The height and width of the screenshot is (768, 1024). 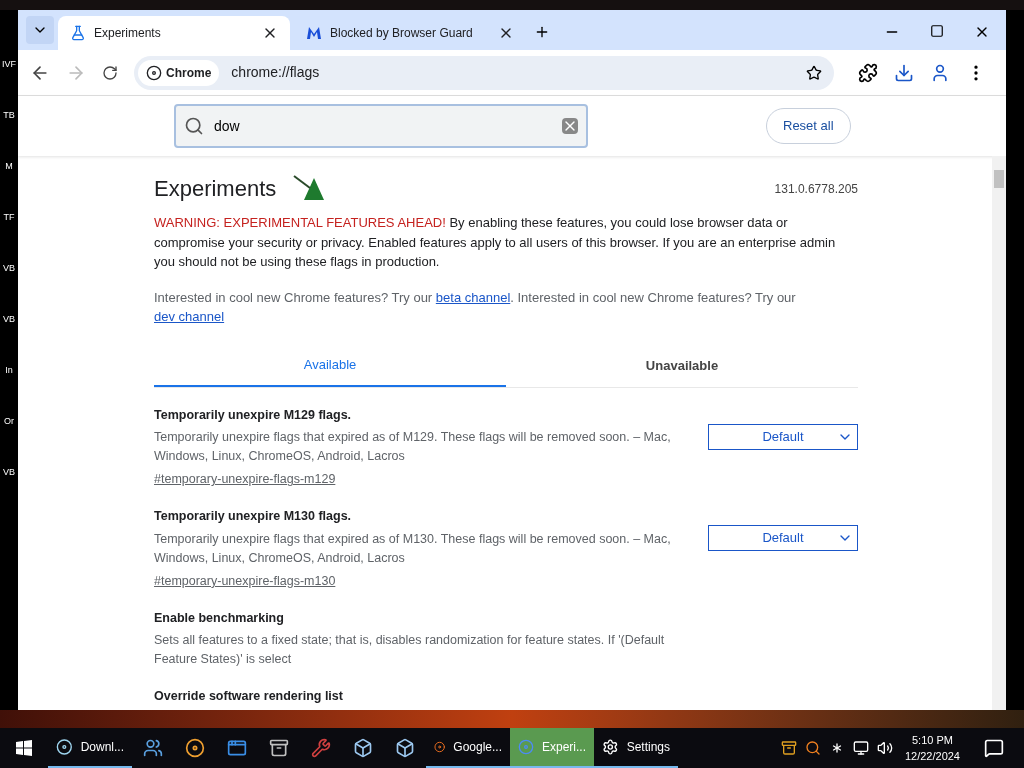 What do you see at coordinates (24, 748) in the screenshot?
I see `windows-start-icon` at bounding box center [24, 748].